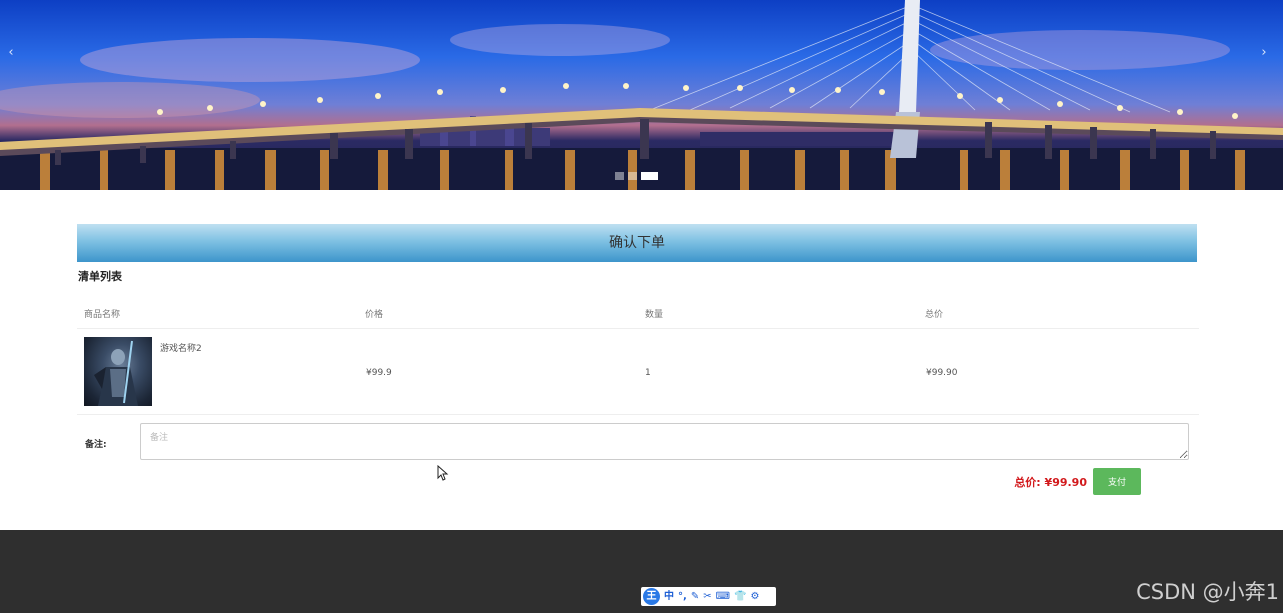  What do you see at coordinates (649, 176) in the screenshot?
I see `carousel-dot-active` at bounding box center [649, 176].